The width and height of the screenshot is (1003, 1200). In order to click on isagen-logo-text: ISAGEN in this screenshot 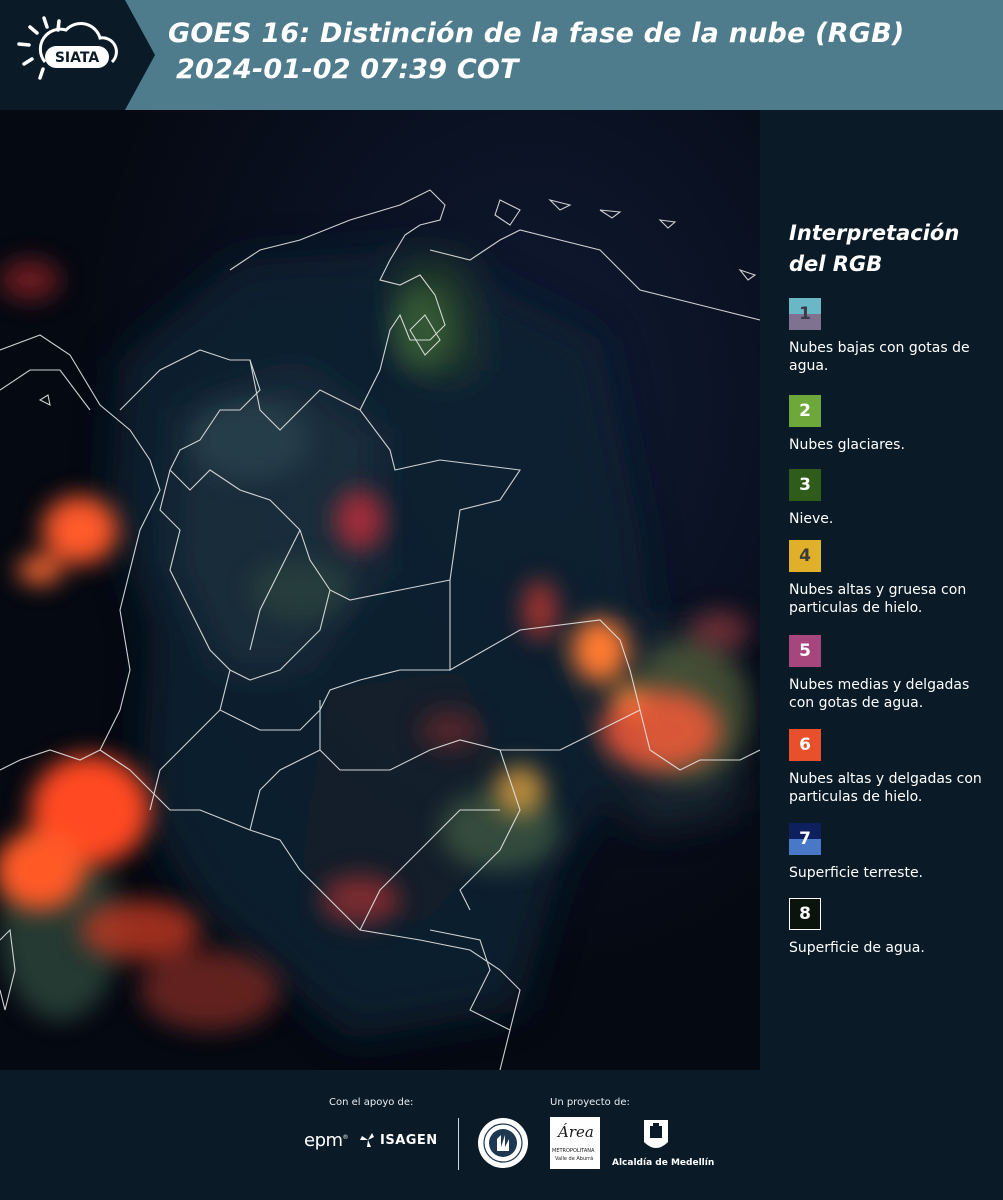, I will do `click(409, 1140)`.